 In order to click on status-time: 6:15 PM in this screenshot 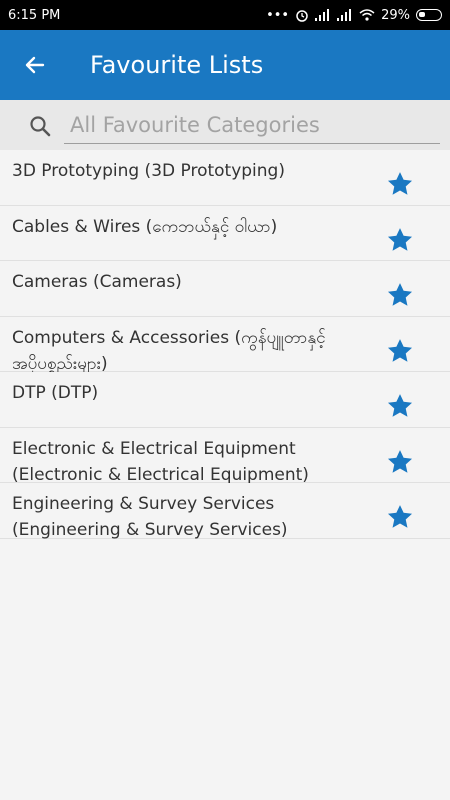, I will do `click(34, 15)`.